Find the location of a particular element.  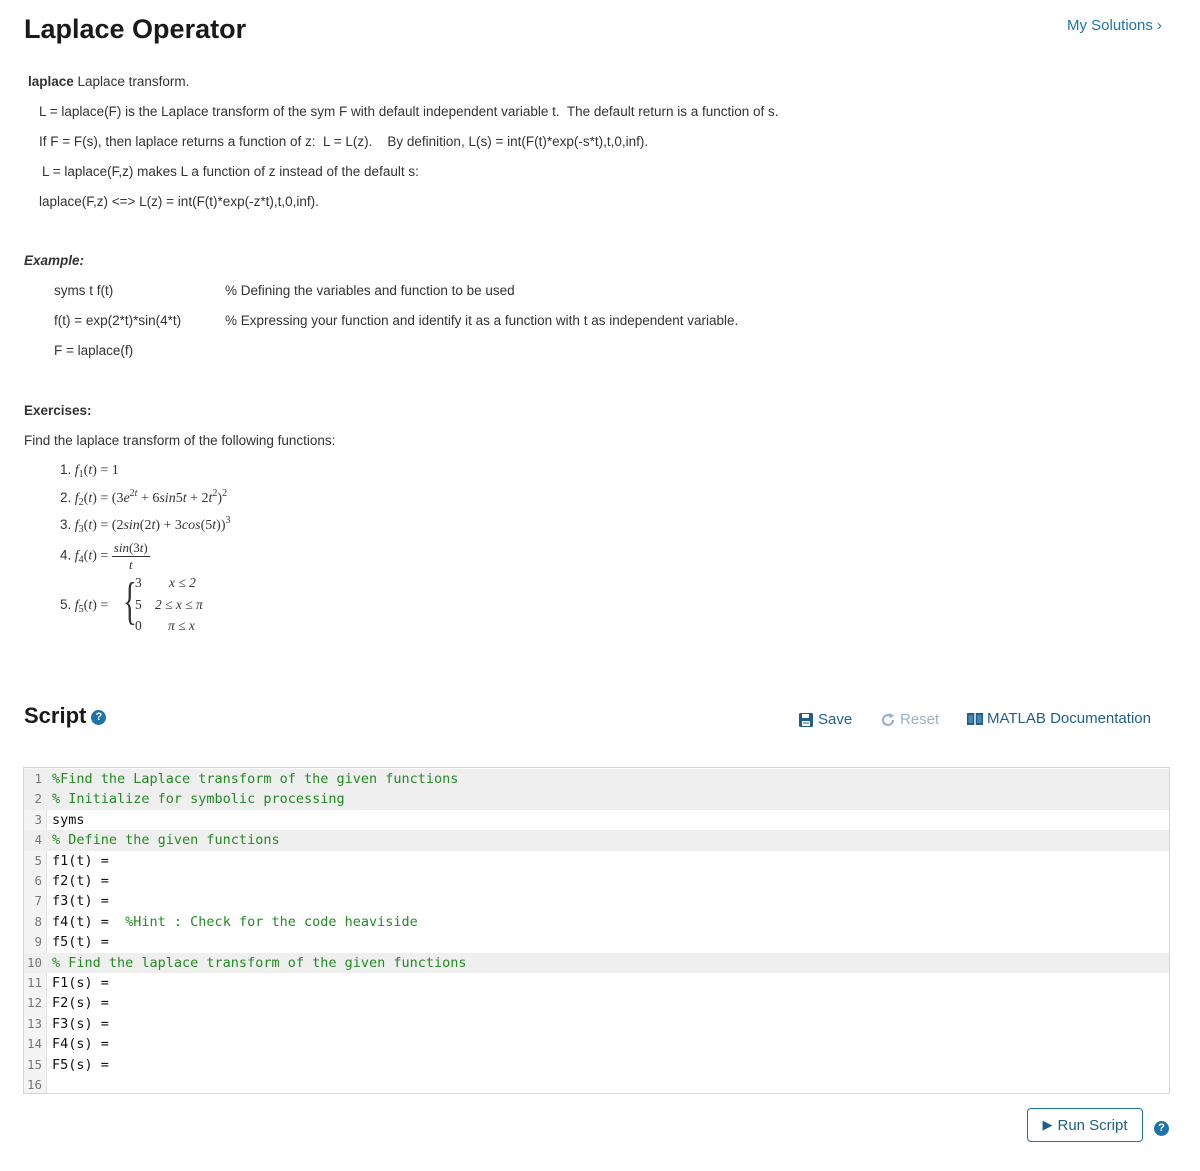

code-statement: F3(s) = is located at coordinates (80, 1023).